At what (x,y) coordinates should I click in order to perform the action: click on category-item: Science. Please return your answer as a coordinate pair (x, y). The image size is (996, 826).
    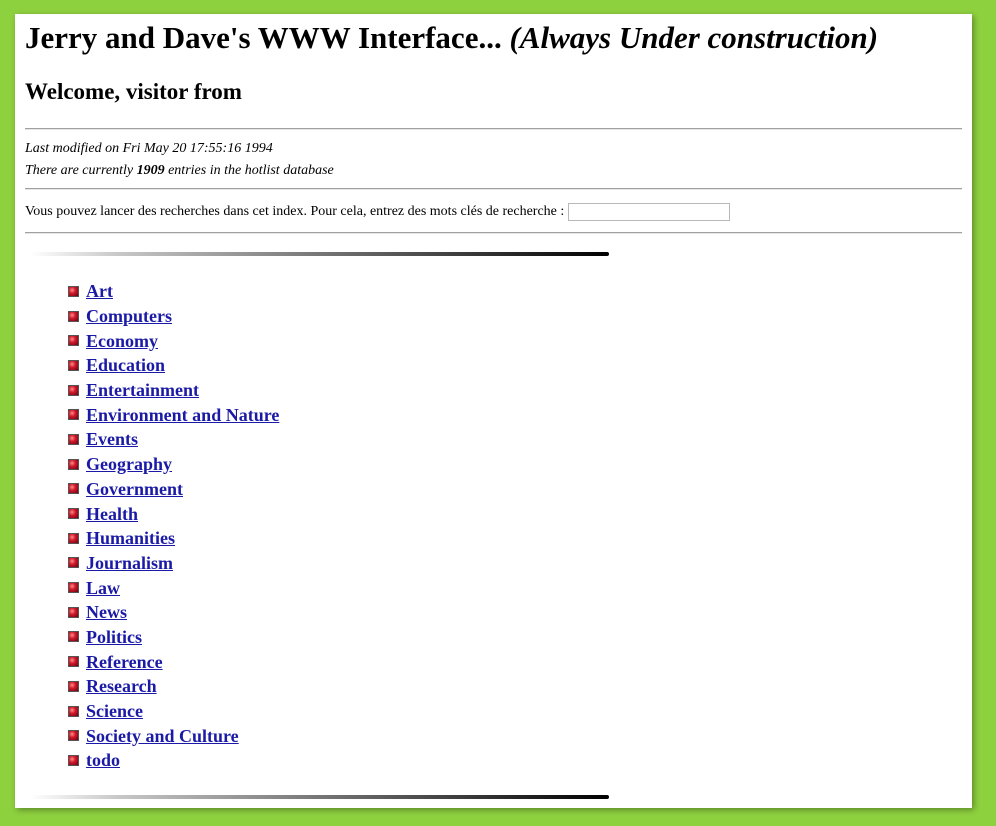
    Looking at the image, I should click on (515, 711).